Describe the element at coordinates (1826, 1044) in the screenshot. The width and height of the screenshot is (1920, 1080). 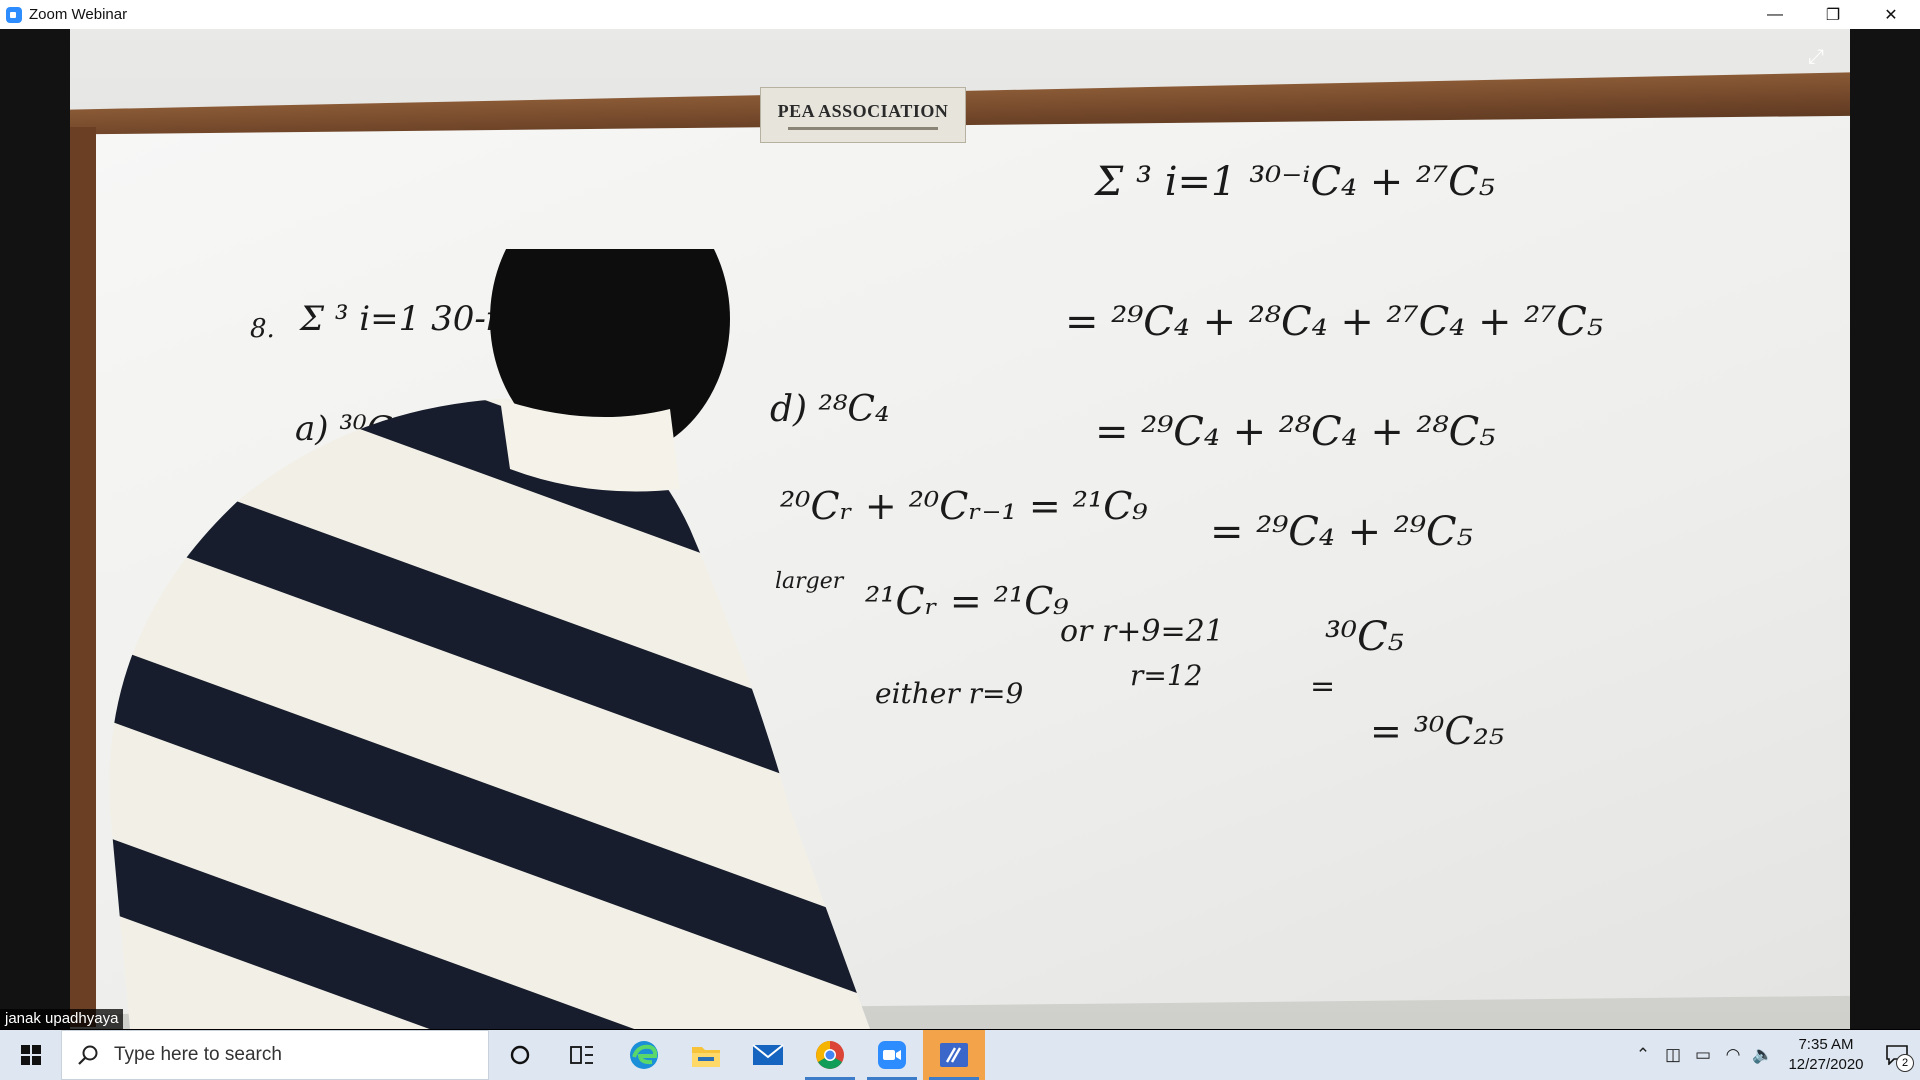
I see `clock-time: 7:35 AM` at that location.